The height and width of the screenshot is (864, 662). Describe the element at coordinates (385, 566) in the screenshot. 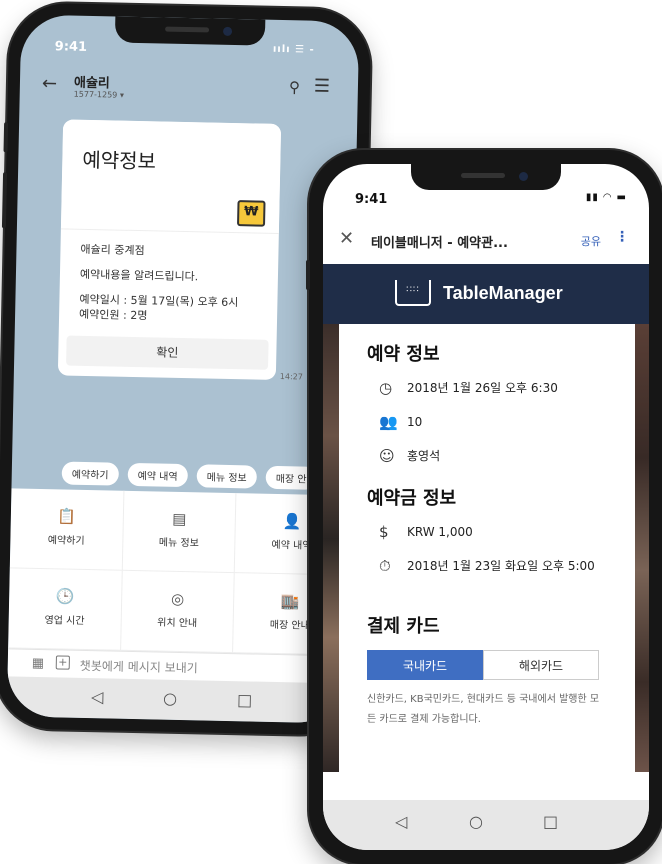

I see `timer-icon: ⏱` at that location.